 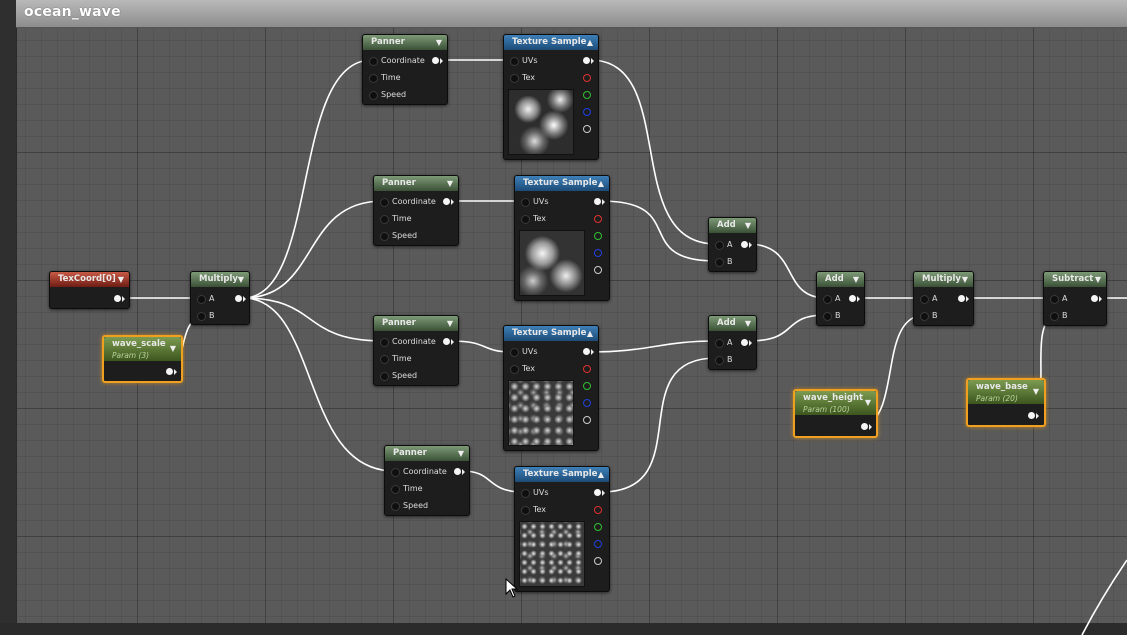 What do you see at coordinates (943, 298) in the screenshot?
I see `multiply-node-2: Multiply ▼ A B` at bounding box center [943, 298].